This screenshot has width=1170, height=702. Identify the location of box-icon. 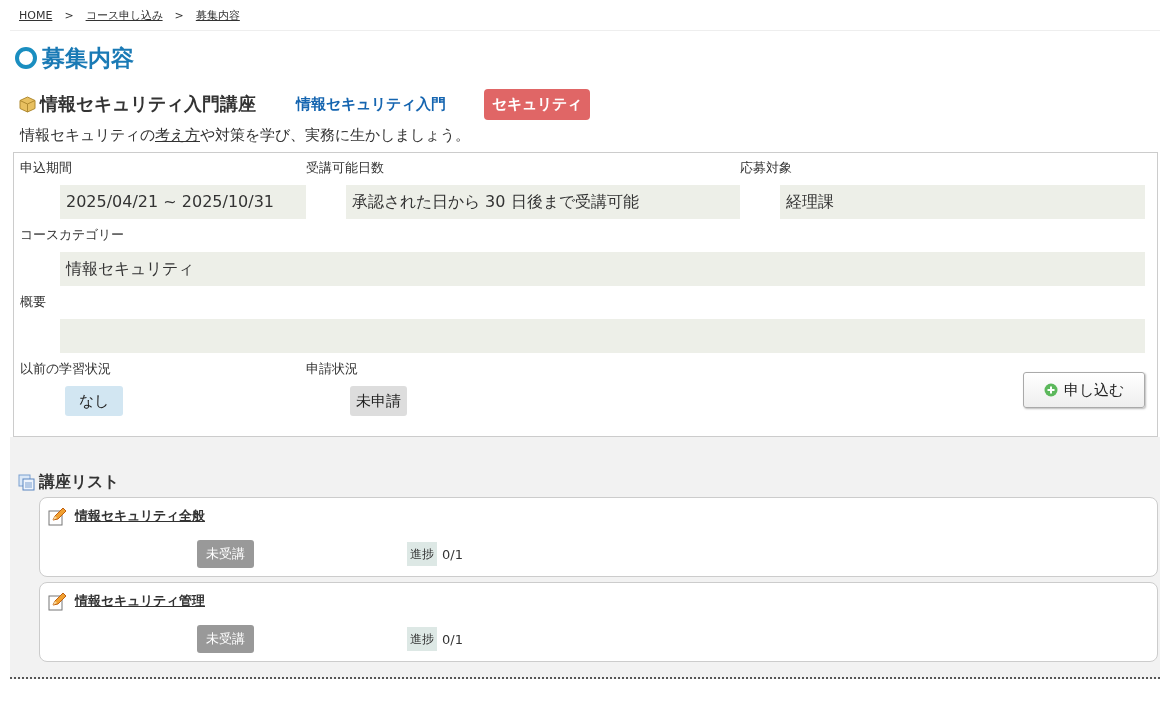
(27, 104).